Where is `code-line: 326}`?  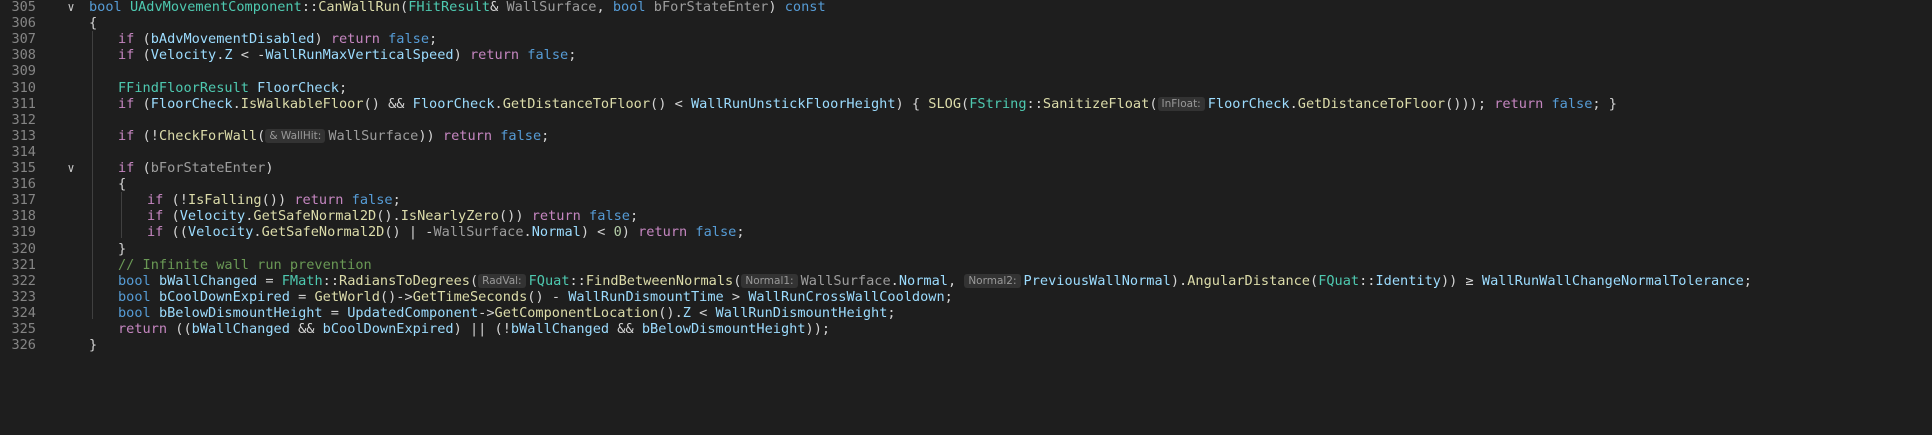 code-line: 326} is located at coordinates (966, 345).